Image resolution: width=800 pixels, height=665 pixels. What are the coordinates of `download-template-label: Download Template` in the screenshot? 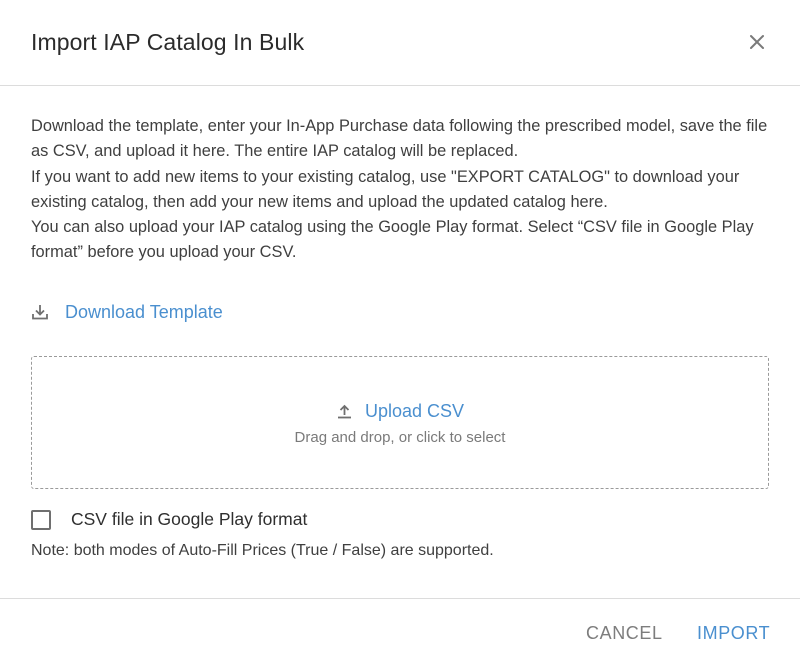 It's located at (144, 311).